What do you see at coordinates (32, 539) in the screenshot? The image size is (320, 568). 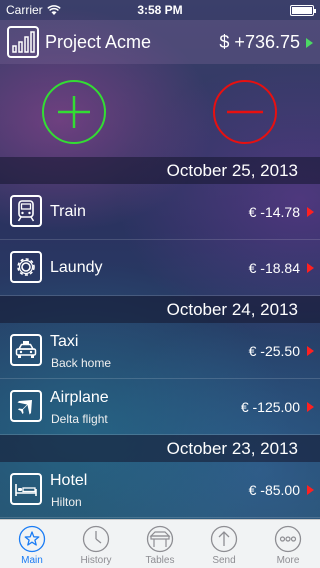 I see `star-icon` at bounding box center [32, 539].